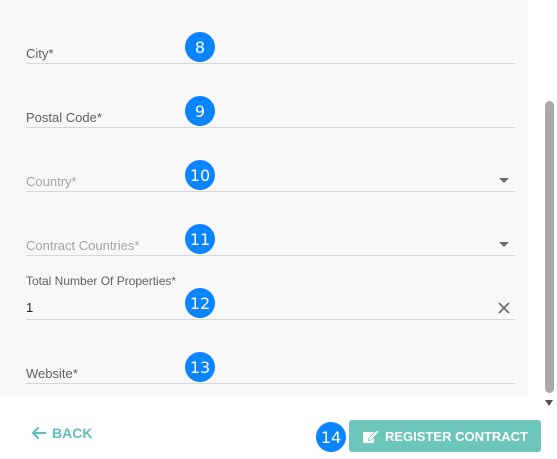  Describe the element at coordinates (371, 436) in the screenshot. I see `pen-document-icon` at that location.